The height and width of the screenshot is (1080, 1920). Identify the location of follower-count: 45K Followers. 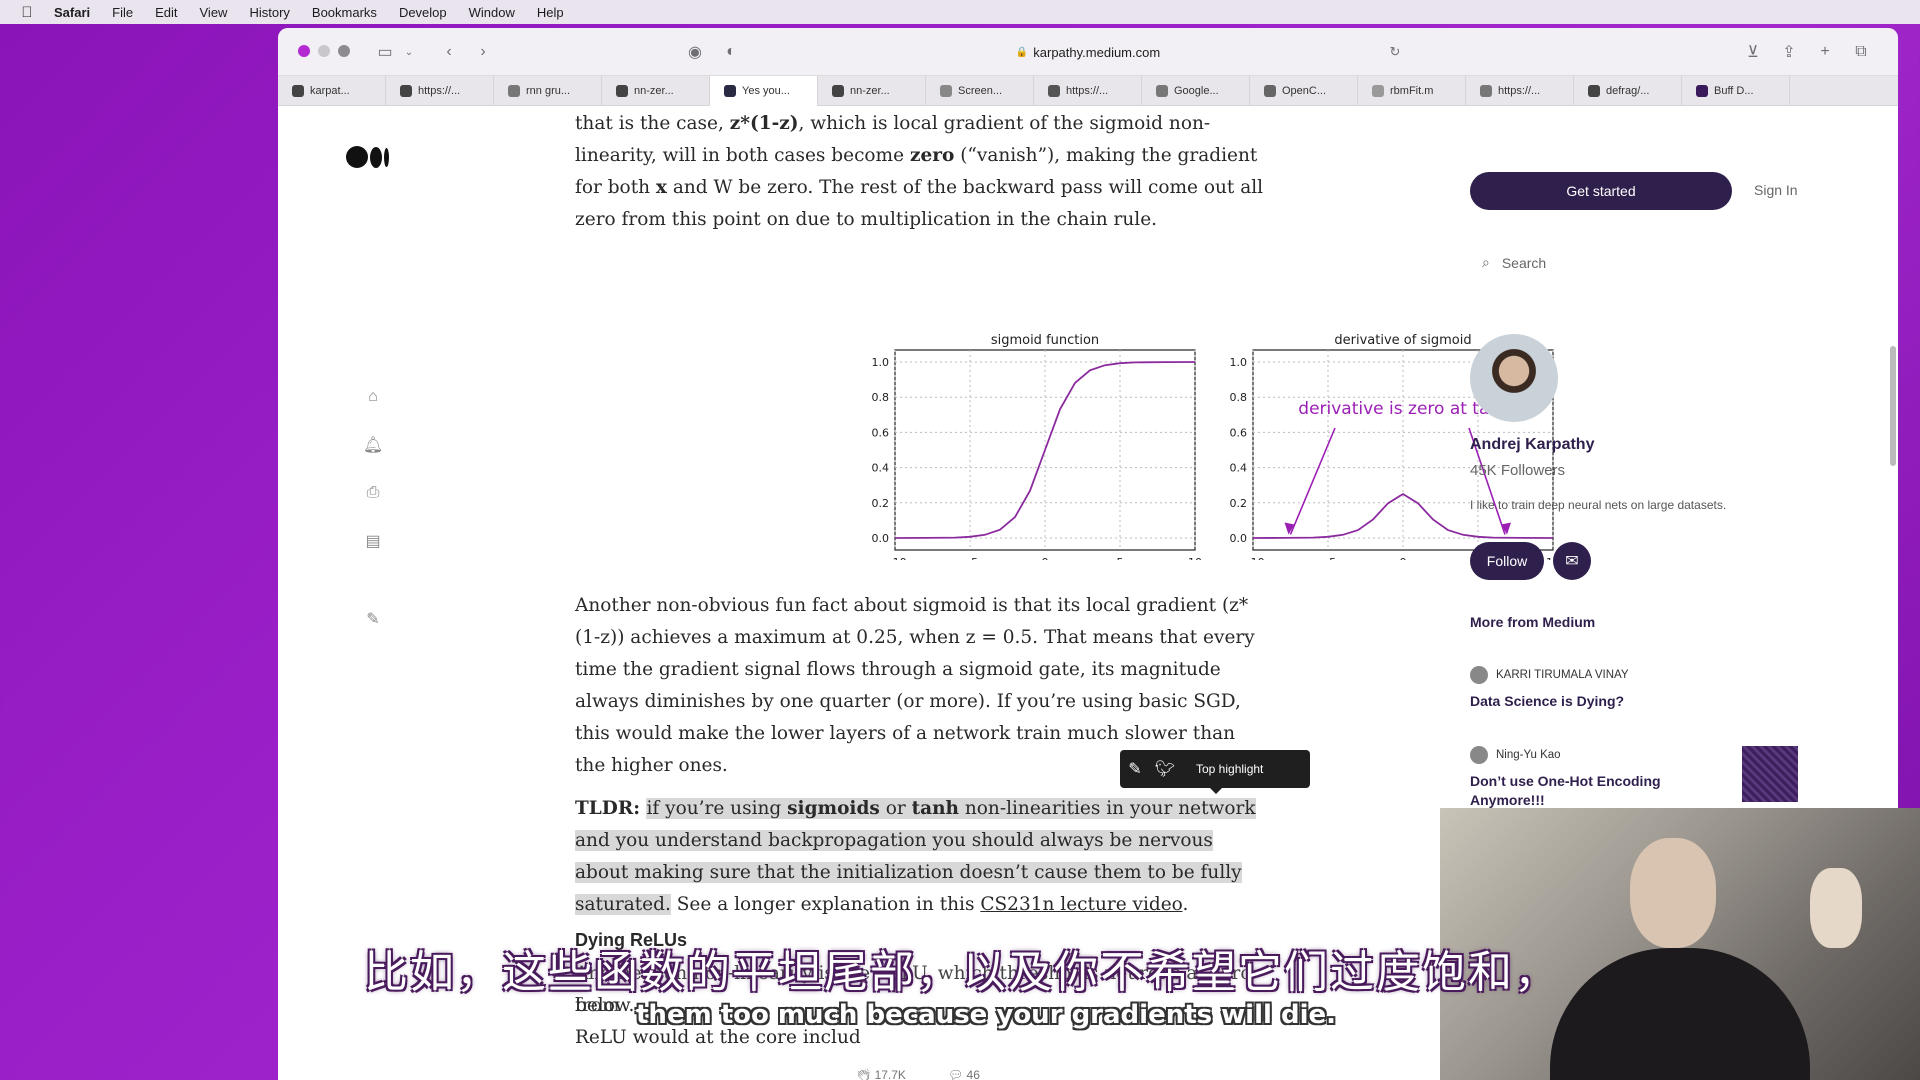
(1517, 470).